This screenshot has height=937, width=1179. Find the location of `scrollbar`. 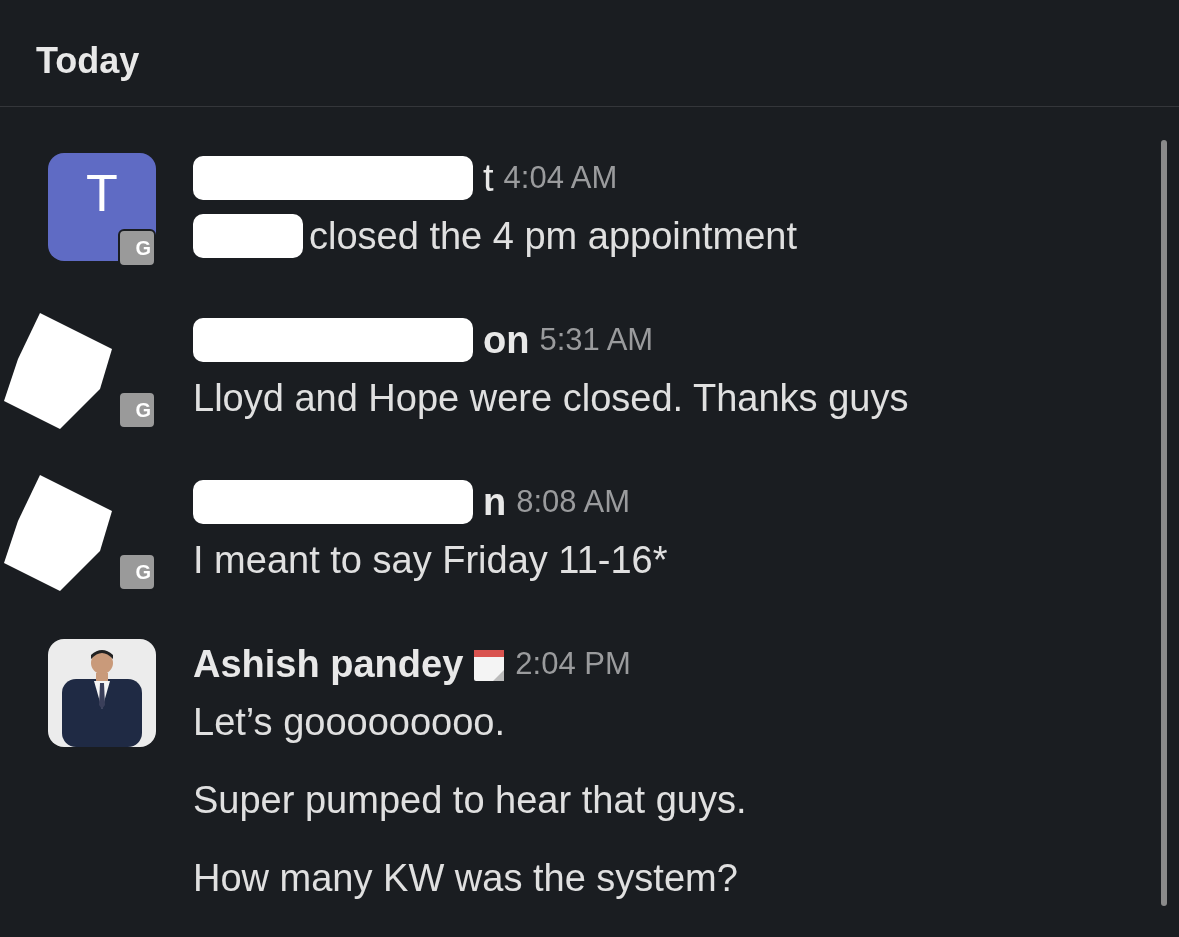

scrollbar is located at coordinates (1164, 523).